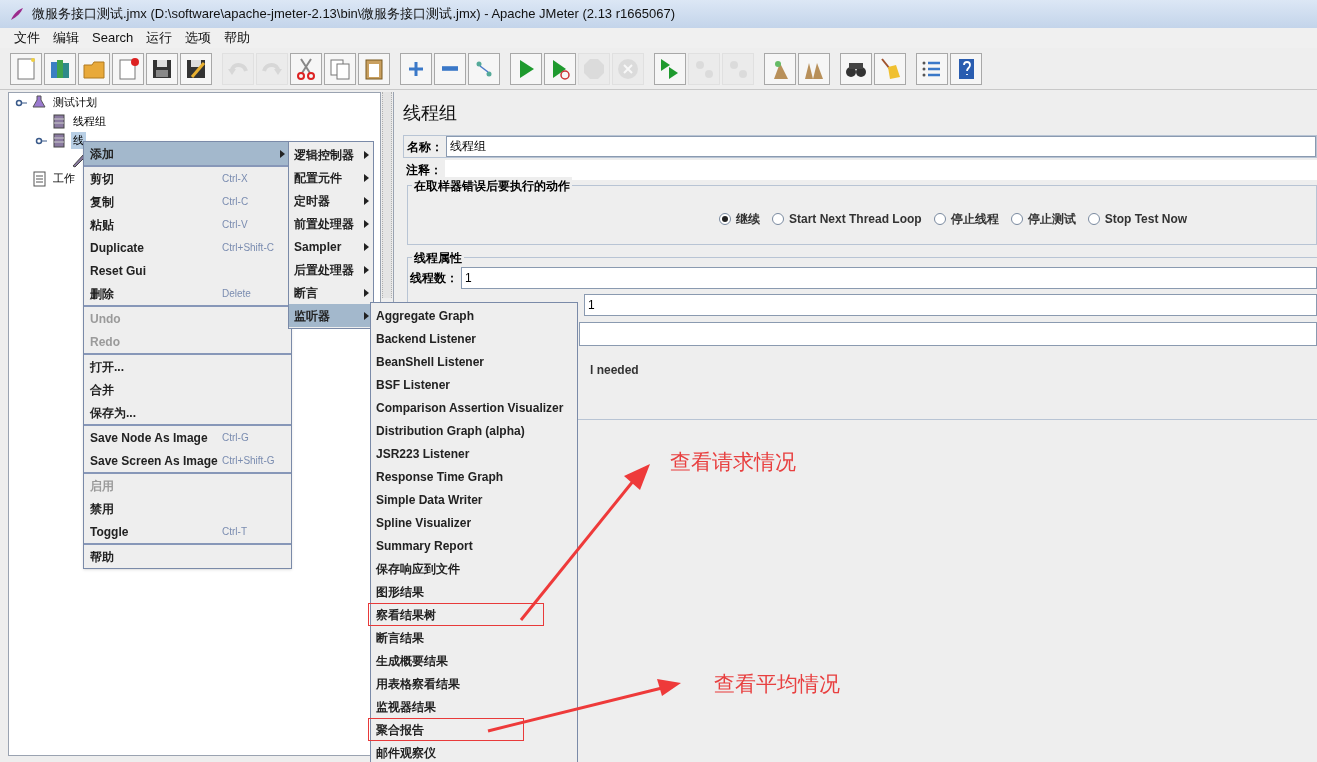 Image resolution: width=1317 pixels, height=762 pixels. What do you see at coordinates (474, 499) in the screenshot?
I see `menu-item: Simple Data Writer` at bounding box center [474, 499].